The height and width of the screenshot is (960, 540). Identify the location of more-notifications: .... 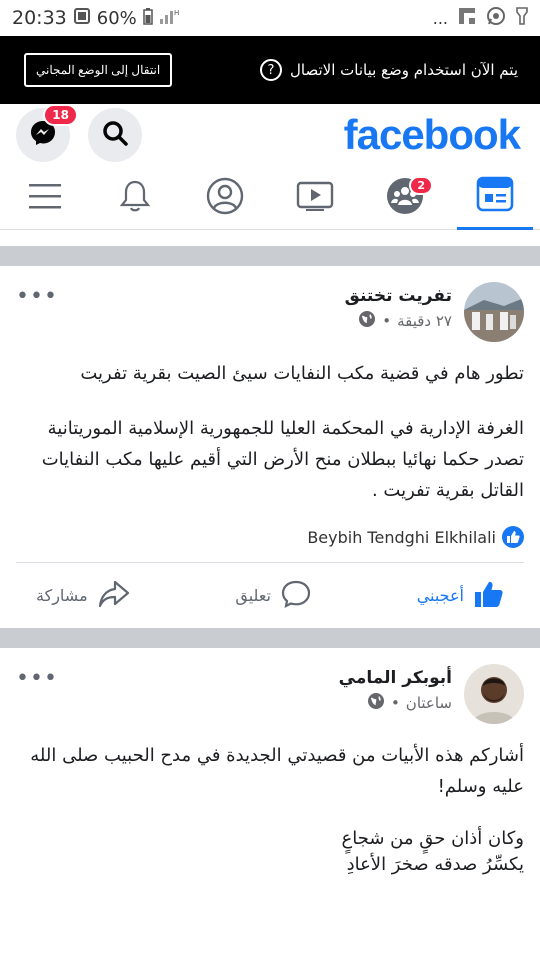
(440, 18).